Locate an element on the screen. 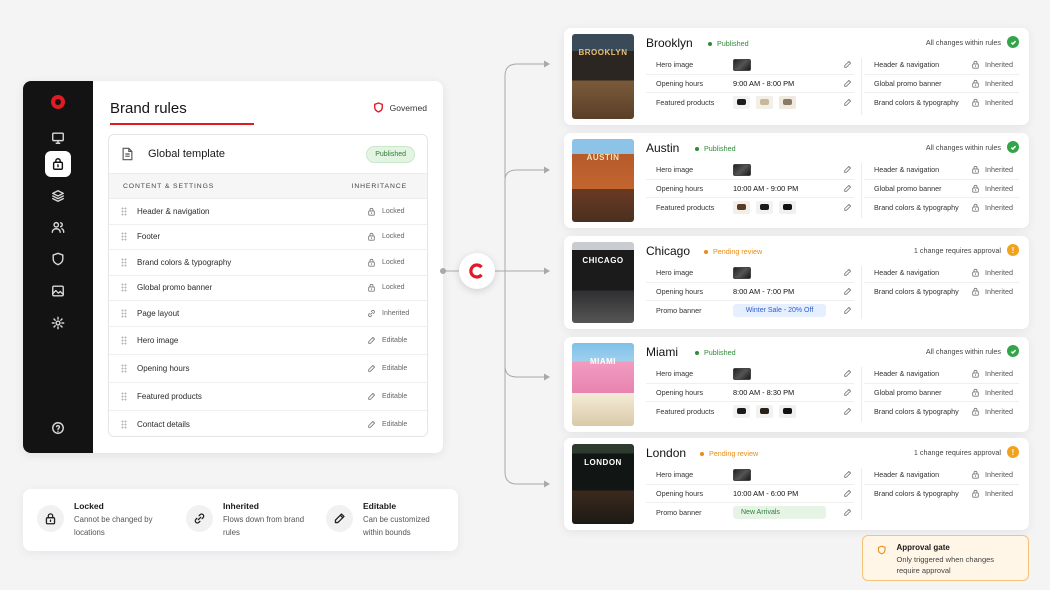 The width and height of the screenshot is (1050, 590). field-third: Promo banner New Arrivals is located at coordinates (750, 512).